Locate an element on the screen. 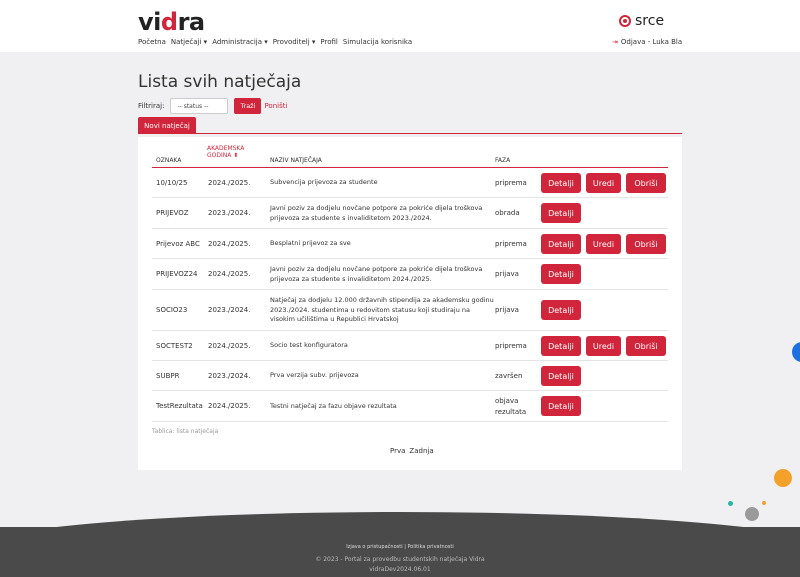 Image resolution: width=800 pixels, height=577 pixels. srce-brand-text: srce is located at coordinates (650, 21).